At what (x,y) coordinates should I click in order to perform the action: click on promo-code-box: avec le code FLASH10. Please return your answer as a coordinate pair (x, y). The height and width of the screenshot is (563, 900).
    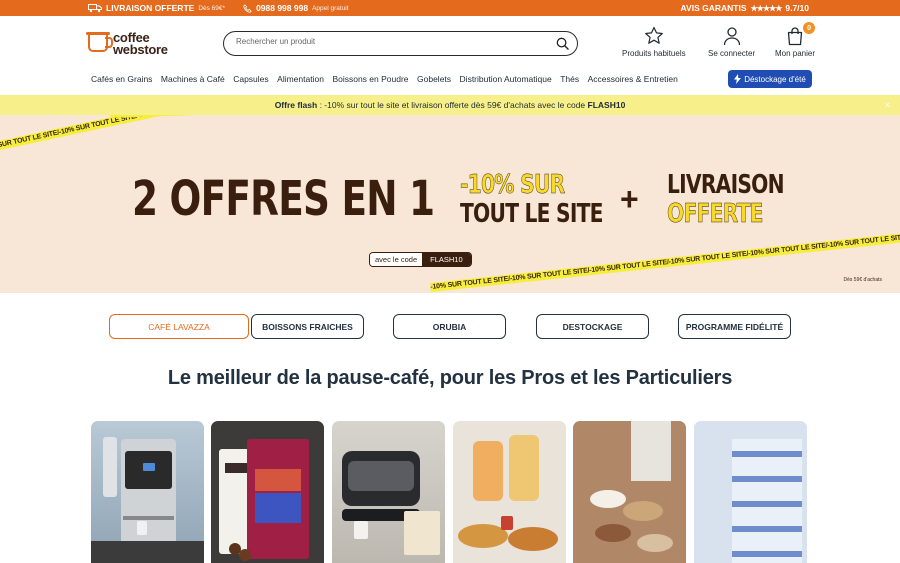
    Looking at the image, I should click on (420, 259).